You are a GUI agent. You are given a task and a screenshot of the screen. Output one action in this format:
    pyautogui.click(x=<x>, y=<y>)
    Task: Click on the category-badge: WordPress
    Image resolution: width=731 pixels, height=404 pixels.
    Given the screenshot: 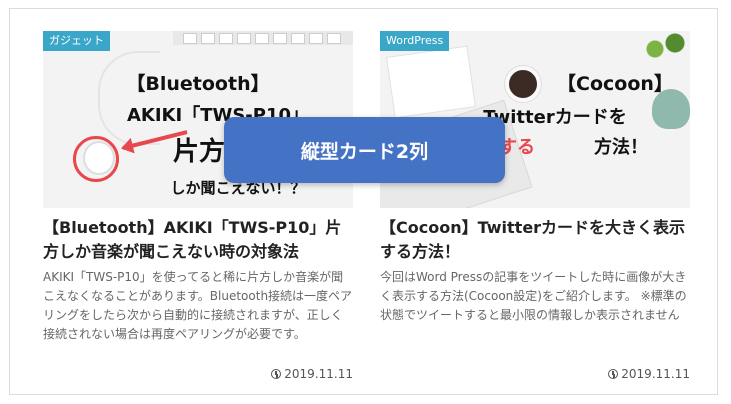 What is the action you would take?
    pyautogui.click(x=415, y=41)
    